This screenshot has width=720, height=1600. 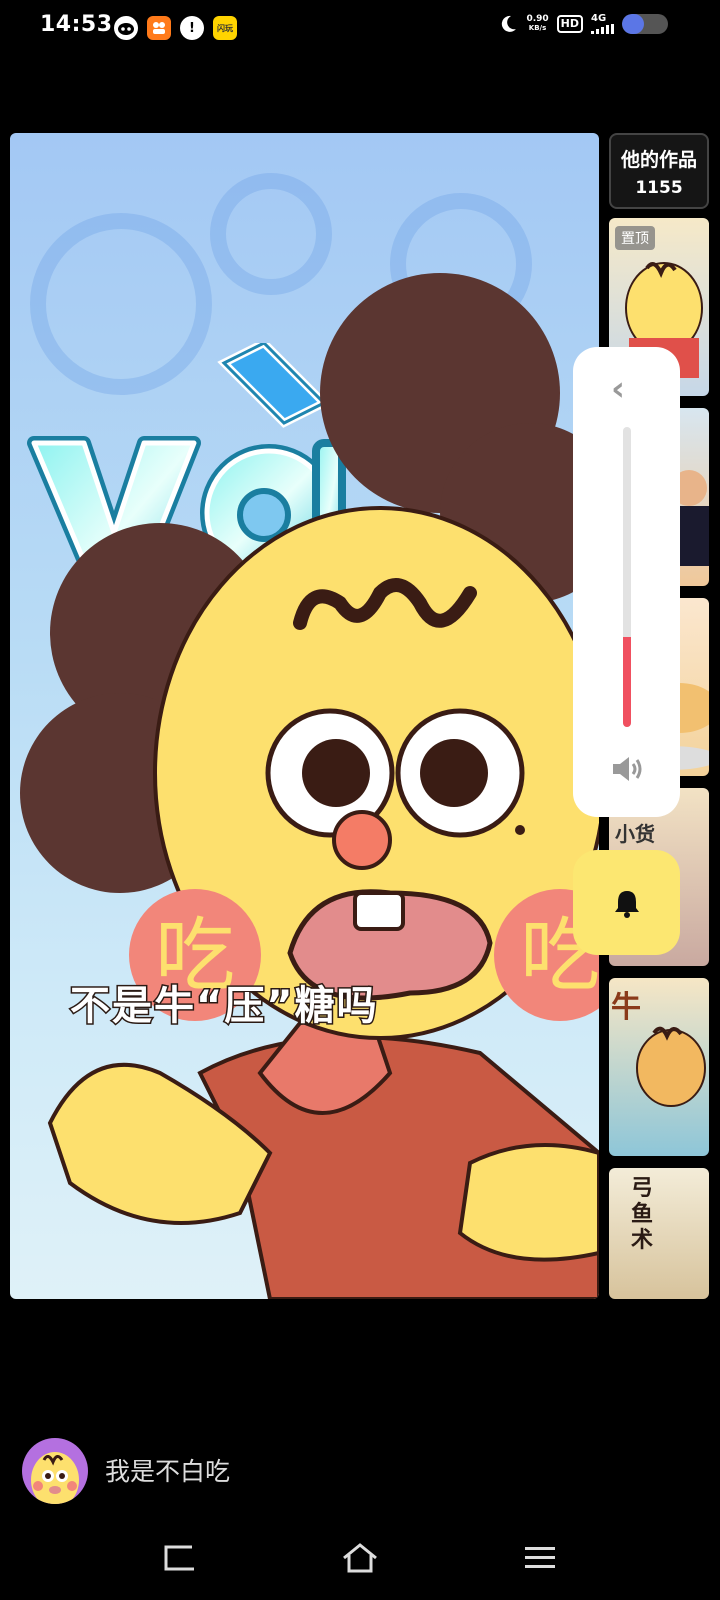 What do you see at coordinates (642, 1214) in the screenshot?
I see `thumbnail-text: 弓鱼术` at bounding box center [642, 1214].